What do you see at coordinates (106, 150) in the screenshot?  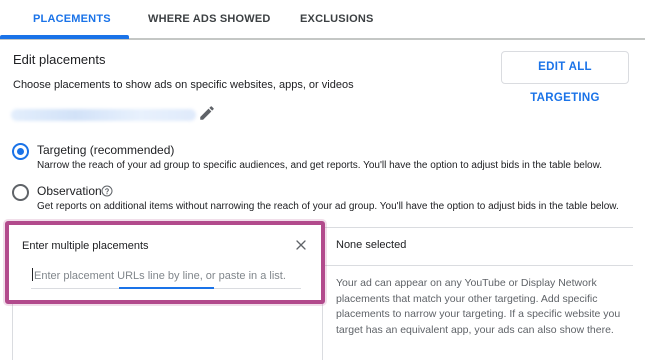 I see `targeting-label: Targeting (recommended)` at bounding box center [106, 150].